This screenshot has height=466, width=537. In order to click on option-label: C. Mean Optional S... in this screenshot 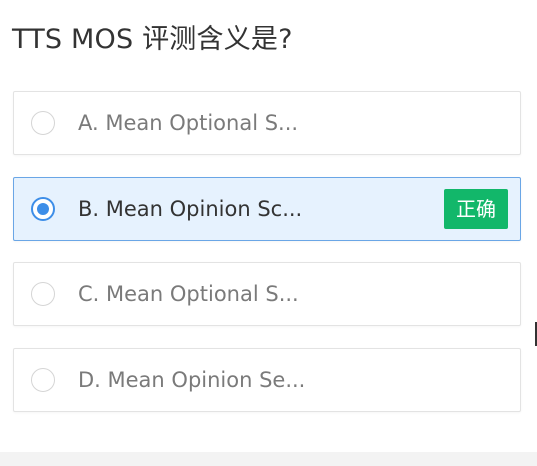, I will do `click(188, 294)`.